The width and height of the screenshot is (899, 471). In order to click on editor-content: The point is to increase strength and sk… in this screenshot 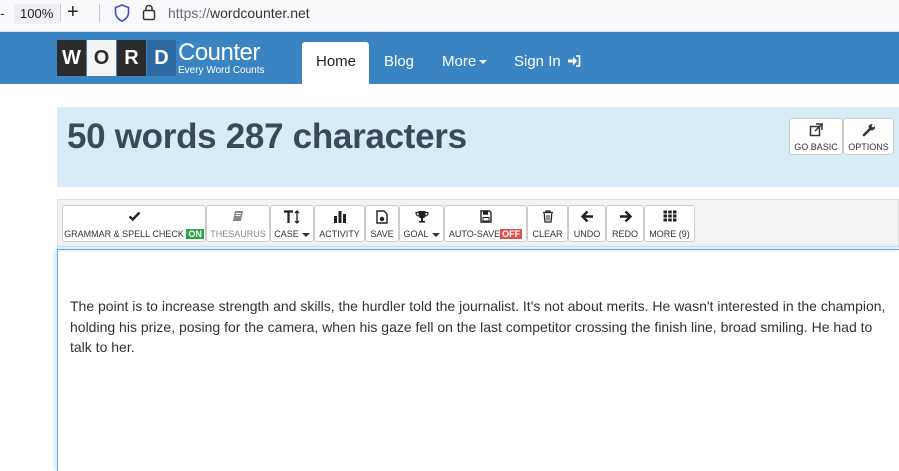, I will do `click(481, 327)`.